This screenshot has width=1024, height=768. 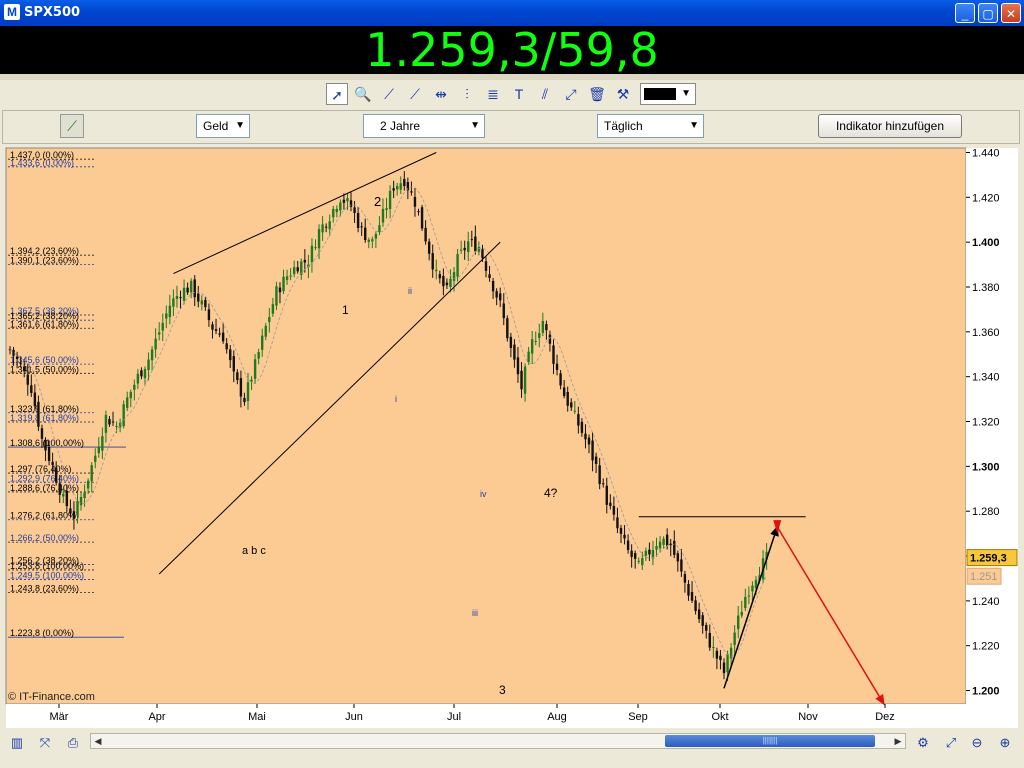 What do you see at coordinates (389, 94) in the screenshot?
I see `line-icon: ⟋` at bounding box center [389, 94].